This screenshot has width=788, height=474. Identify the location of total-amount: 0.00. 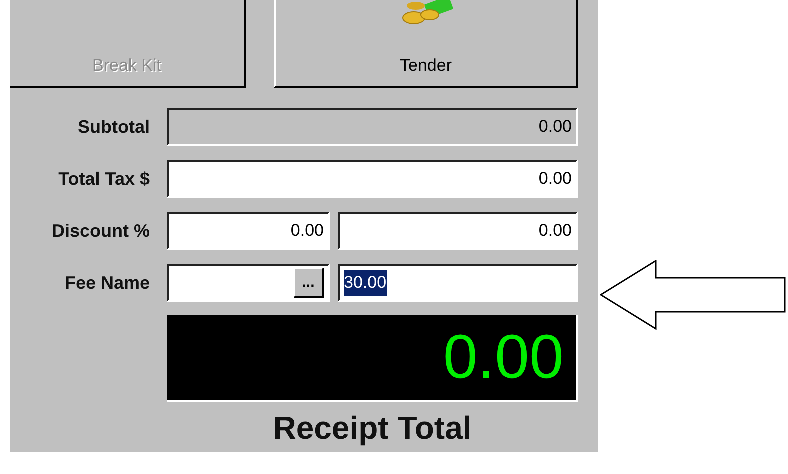
(503, 357).